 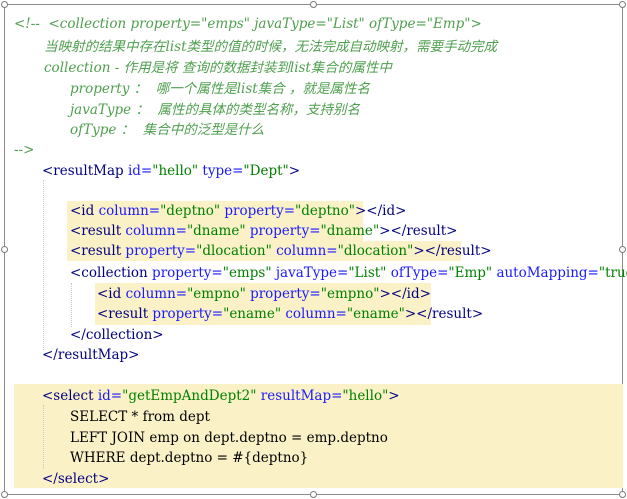 What do you see at coordinates (215, 110) in the screenshot?
I see `code-line-comment: javaType ： 属性的具体的类型名称，支持别名` at bounding box center [215, 110].